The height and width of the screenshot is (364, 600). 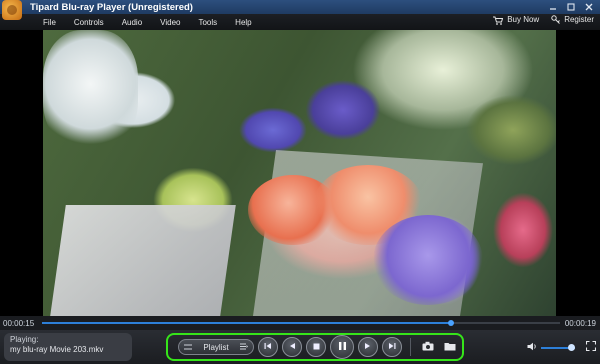 I want to click on next-chapter-icon, so click(x=392, y=347).